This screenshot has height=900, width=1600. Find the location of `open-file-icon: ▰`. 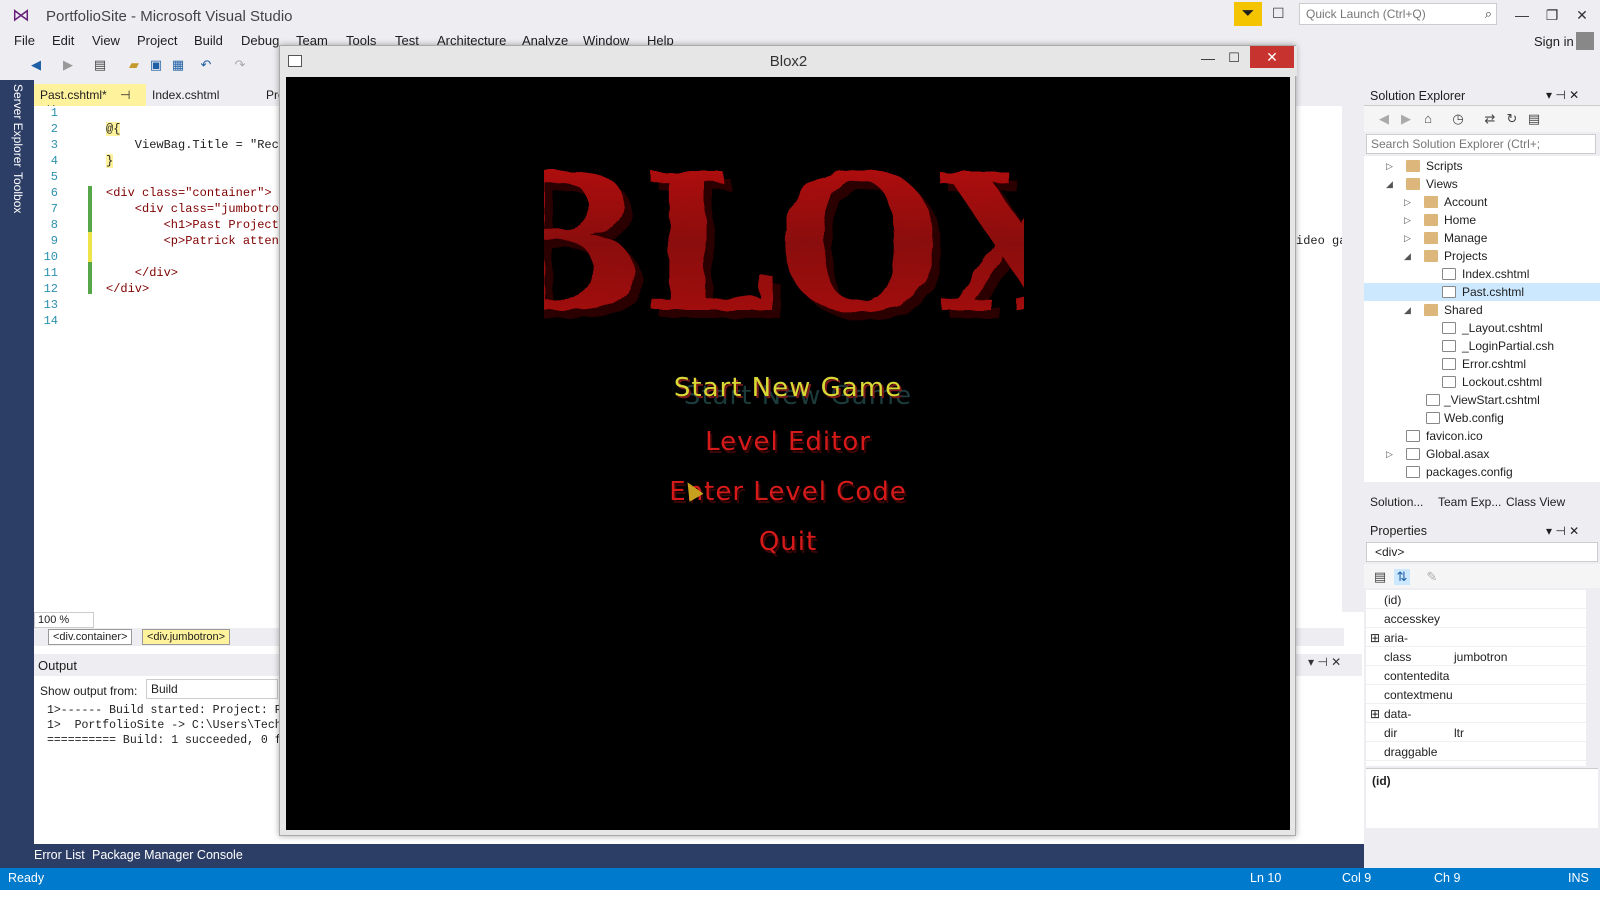

open-file-icon: ▰ is located at coordinates (134, 65).